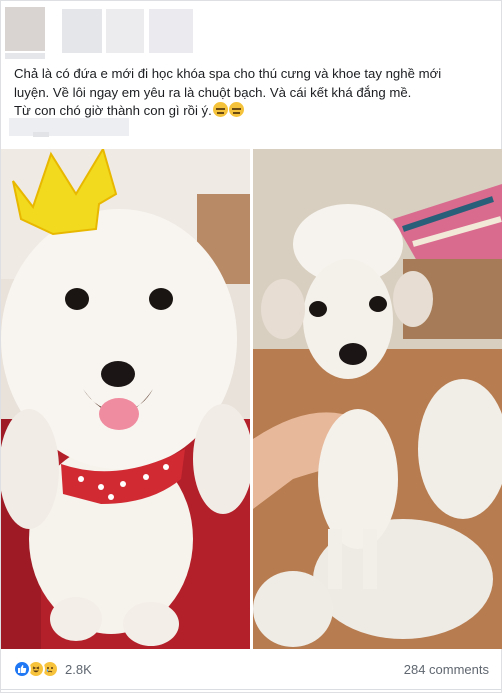 This screenshot has height=693, width=502. Describe the element at coordinates (251, 671) in the screenshot. I see `post-footer: 2.8K 284 comments` at that location.